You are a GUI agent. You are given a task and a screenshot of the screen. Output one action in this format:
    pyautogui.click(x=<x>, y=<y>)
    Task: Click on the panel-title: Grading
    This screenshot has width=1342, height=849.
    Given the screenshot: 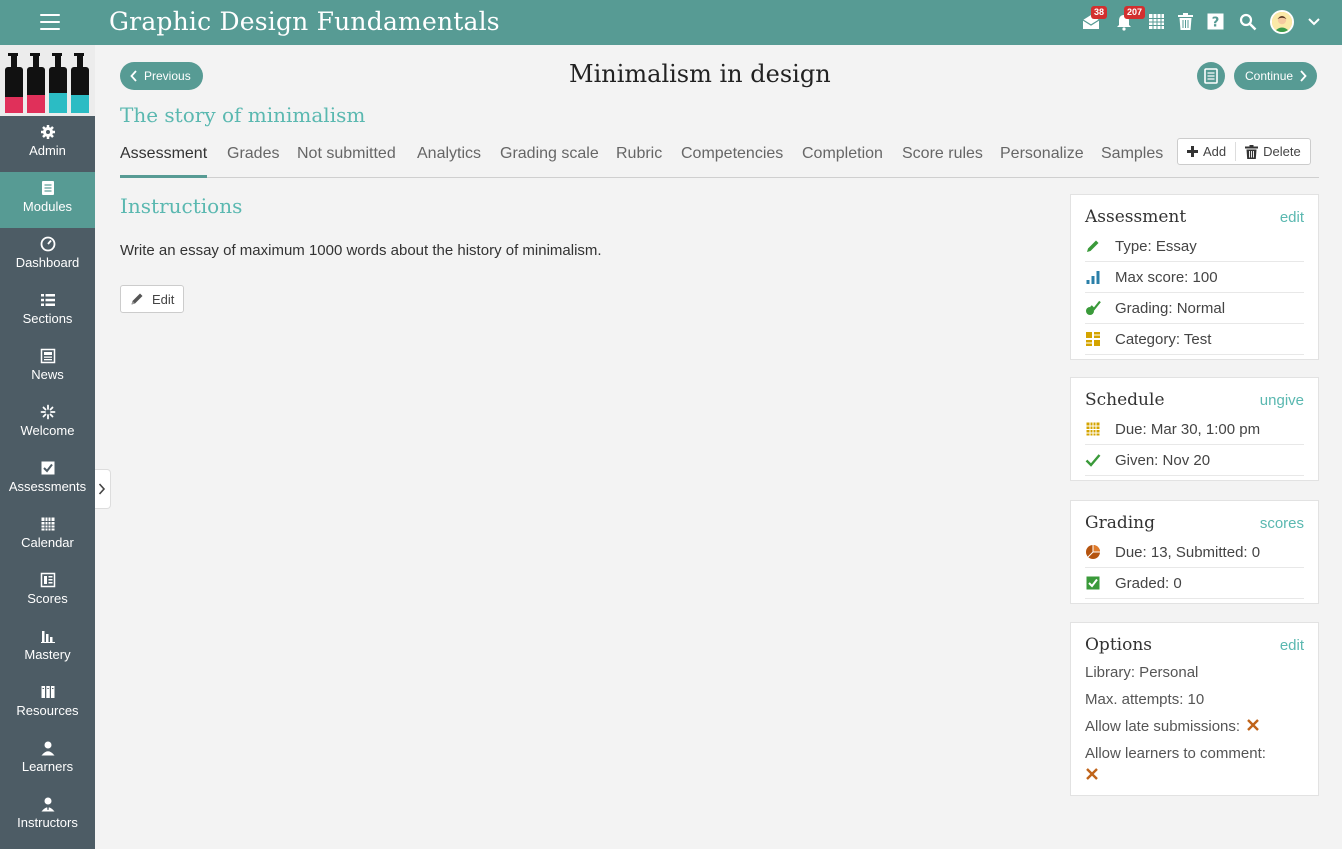 What is the action you would take?
    pyautogui.click(x=1120, y=523)
    